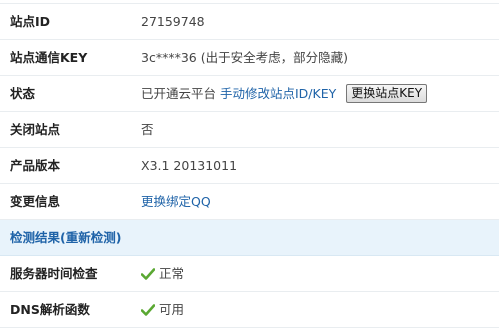 This screenshot has height=328, width=499. What do you see at coordinates (278, 93) in the screenshot?
I see `edit-site-id-key-link: 手动修改站点ID/KEY` at bounding box center [278, 93].